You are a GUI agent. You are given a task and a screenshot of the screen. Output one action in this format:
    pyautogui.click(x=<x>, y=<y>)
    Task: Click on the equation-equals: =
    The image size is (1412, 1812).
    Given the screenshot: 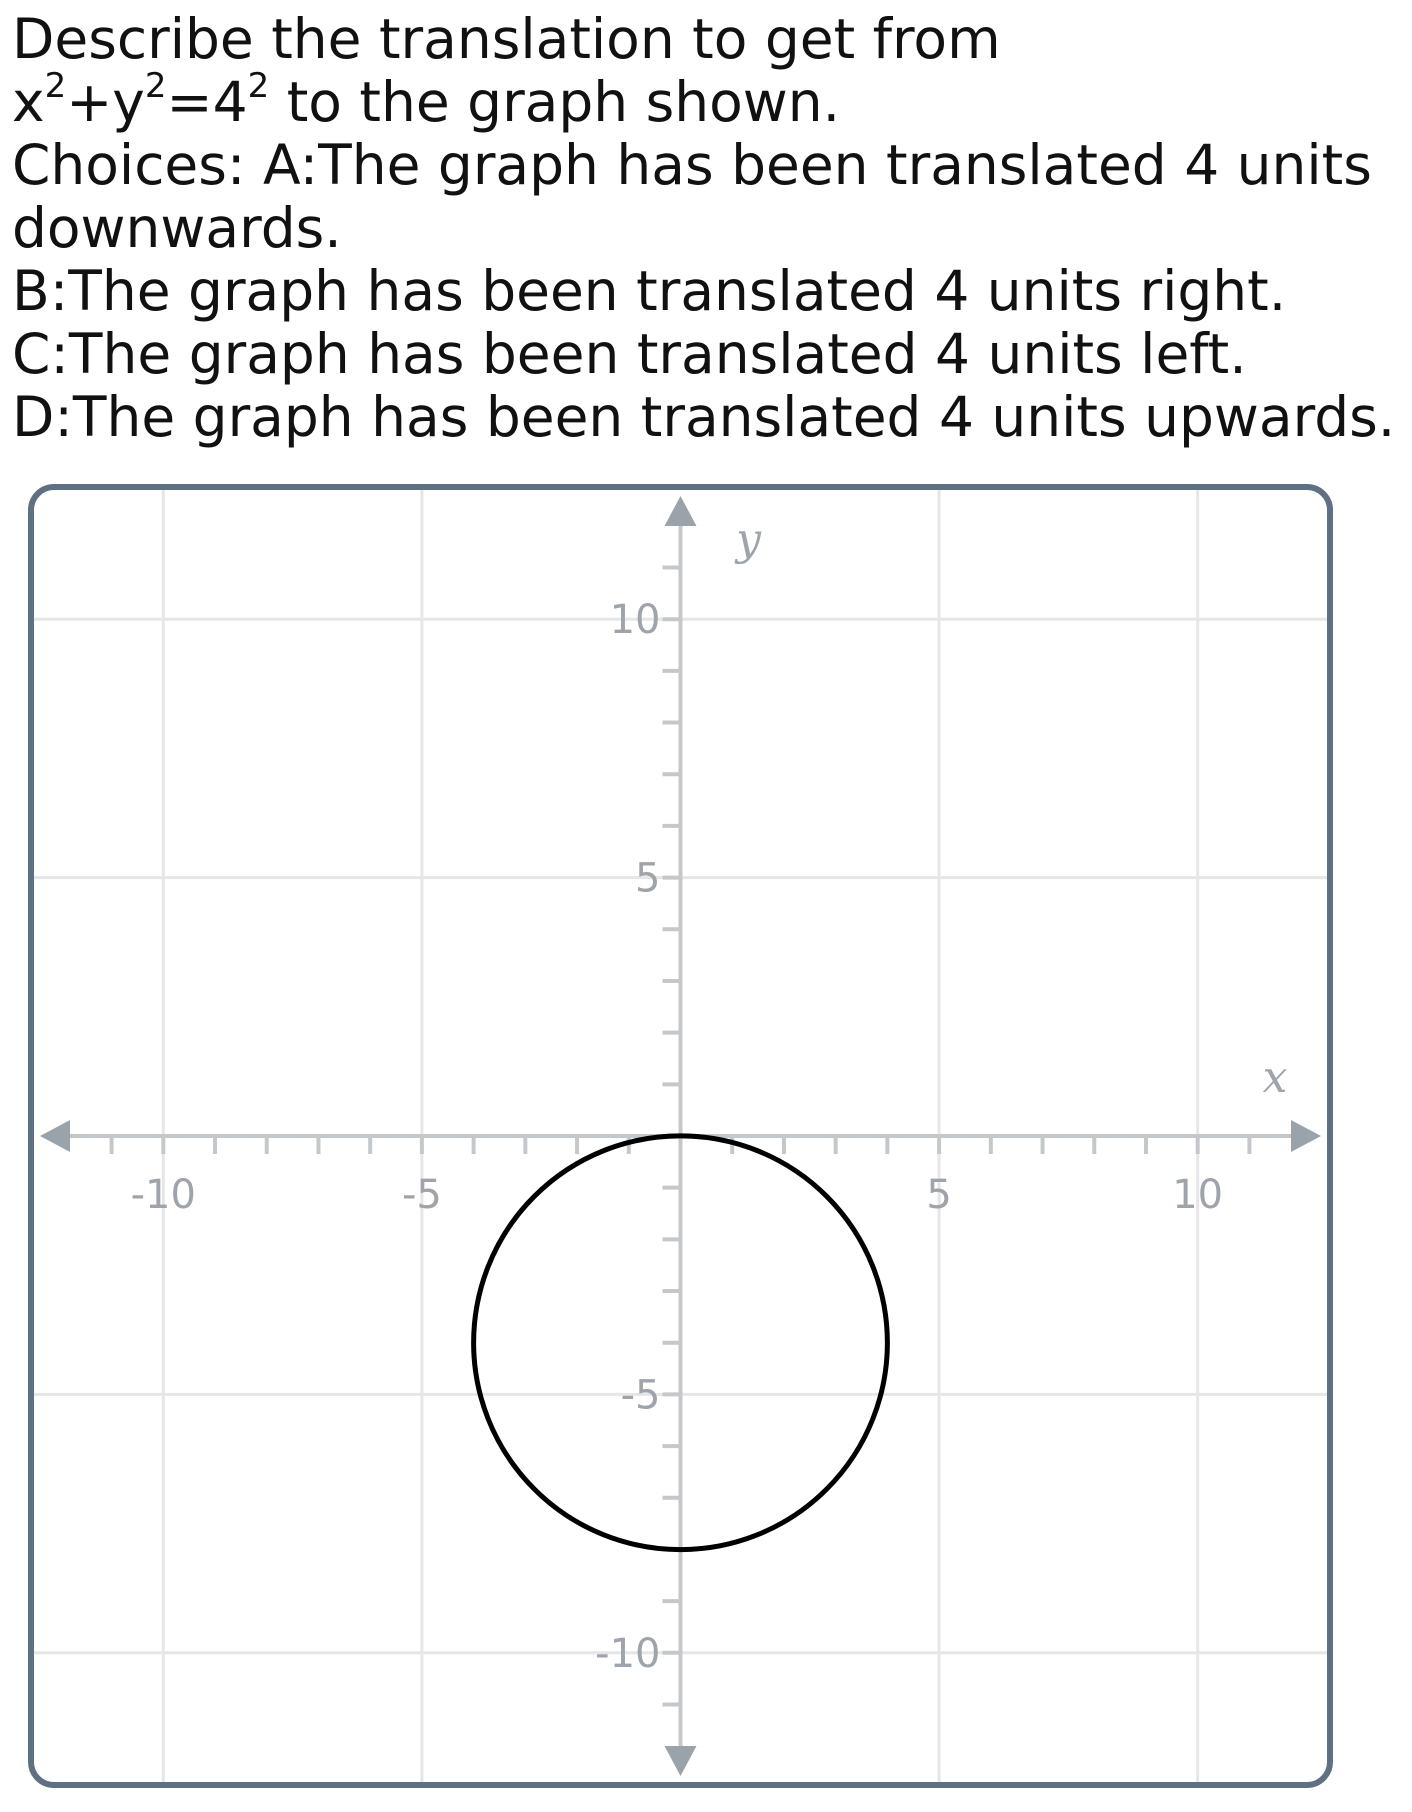 What is the action you would take?
    pyautogui.click(x=189, y=102)
    